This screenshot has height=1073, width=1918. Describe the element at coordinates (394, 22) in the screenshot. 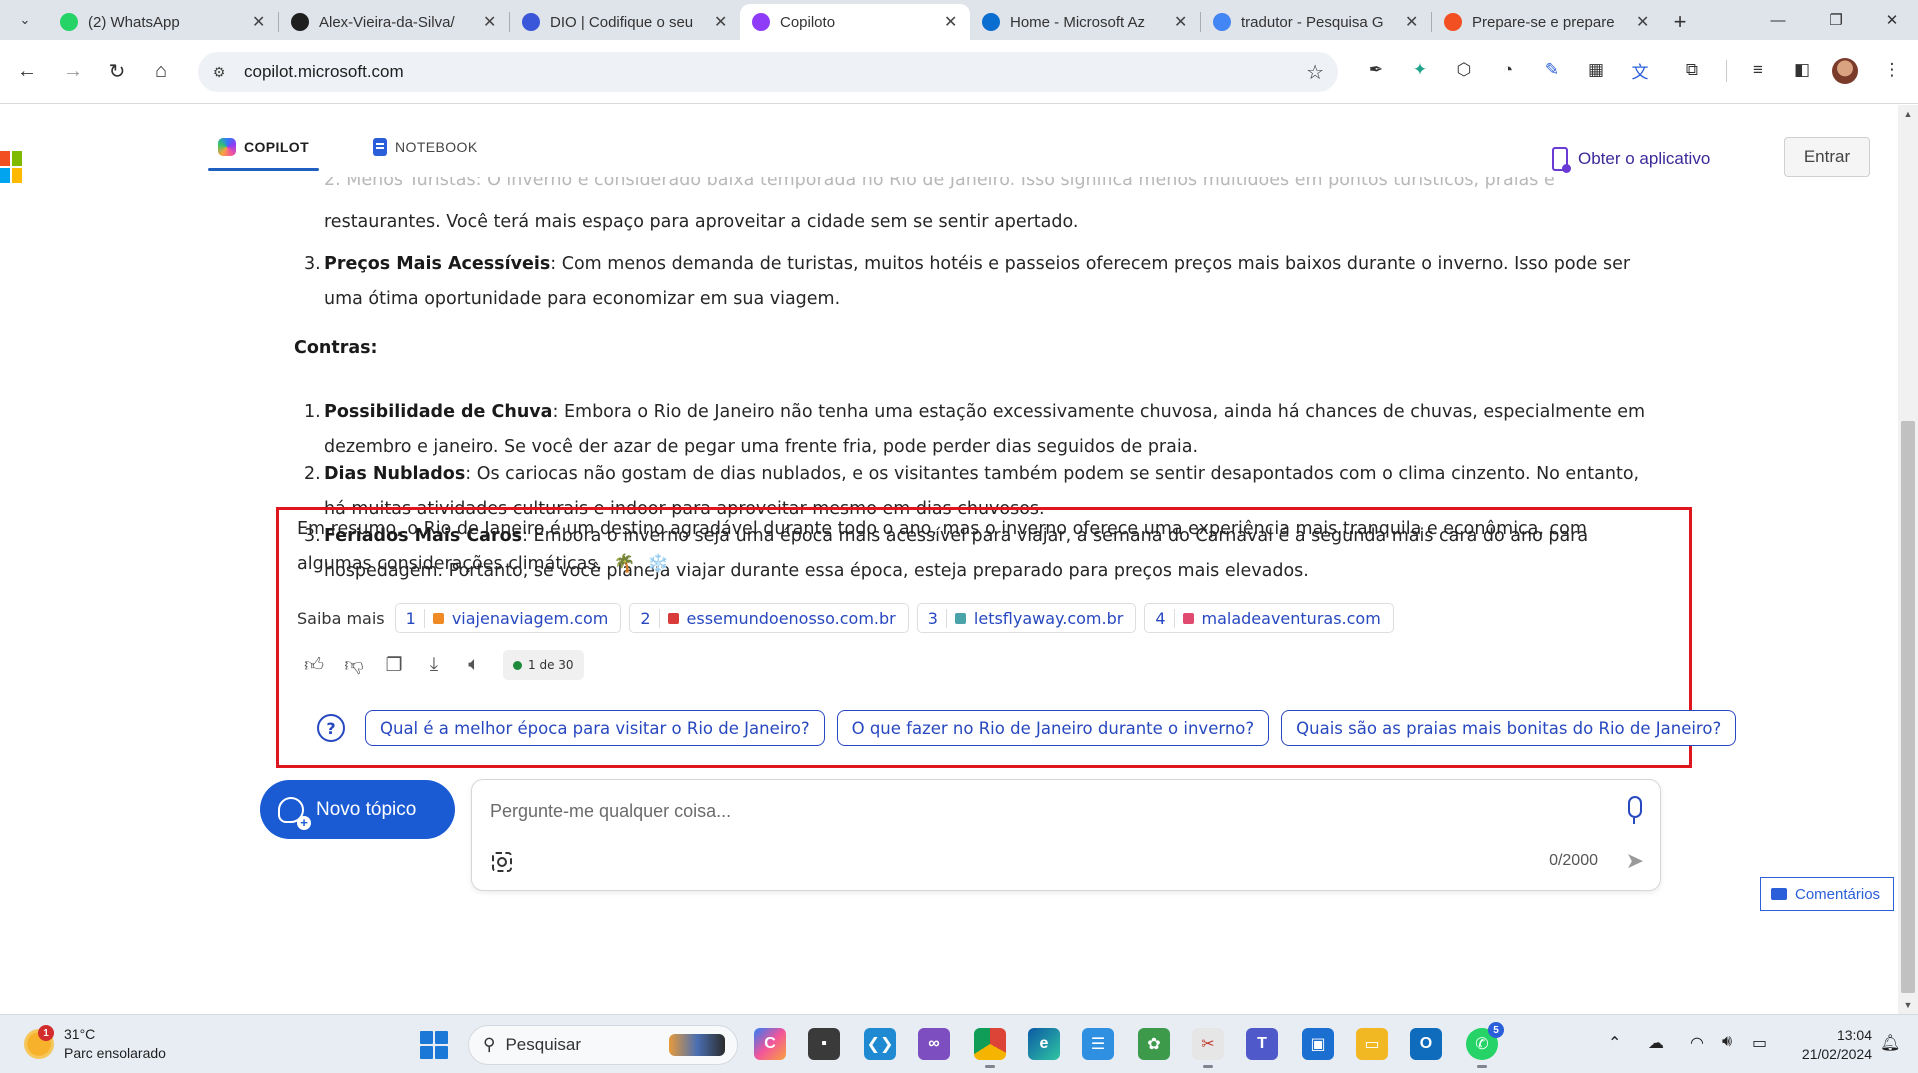

I see `browser-tab: Alex-Vieira-da-Silva/ ✕` at that location.